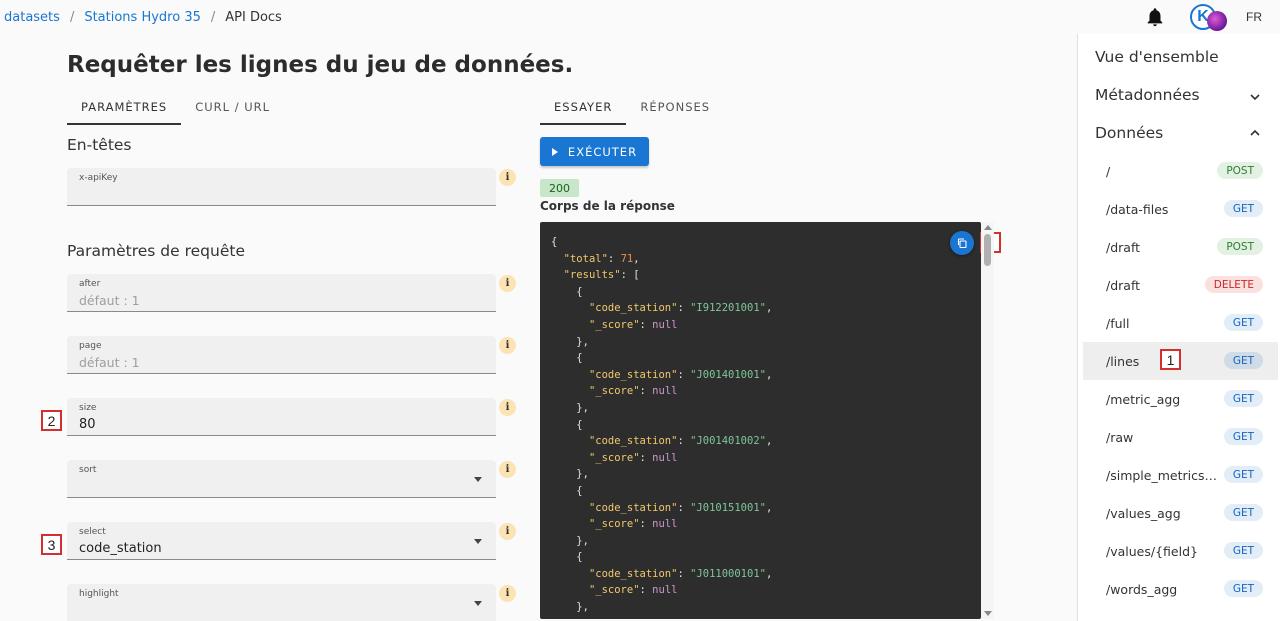  Describe the element at coordinates (281, 417) in the screenshot. I see `size-field: size 80` at that location.